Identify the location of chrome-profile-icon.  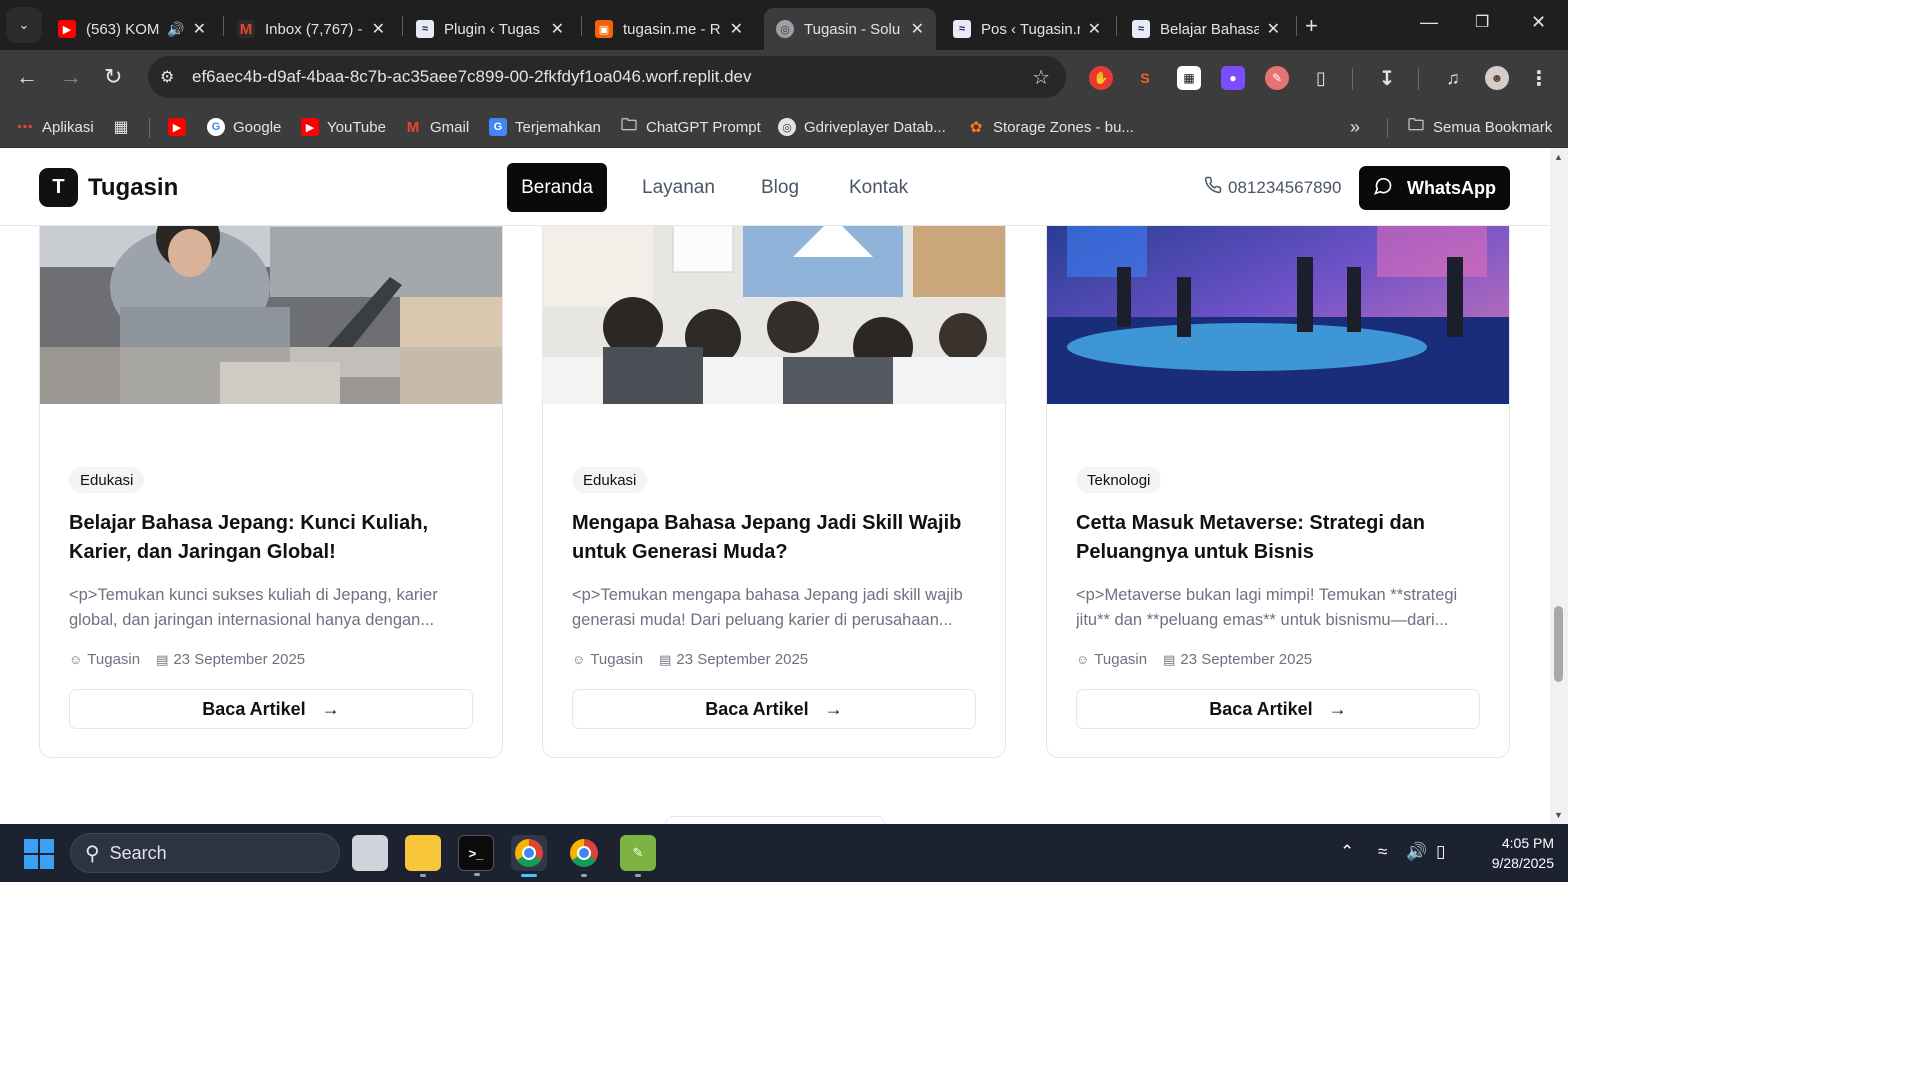
(584, 856).